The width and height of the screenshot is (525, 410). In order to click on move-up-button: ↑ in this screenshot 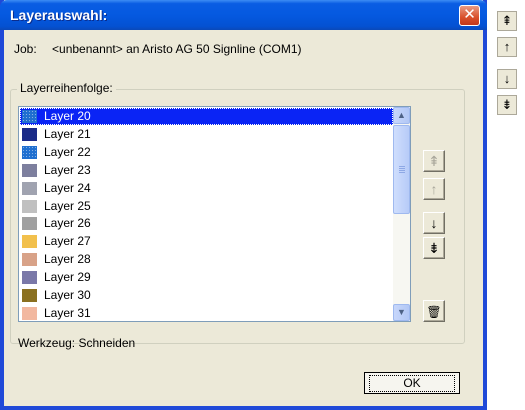, I will do `click(434, 189)`.